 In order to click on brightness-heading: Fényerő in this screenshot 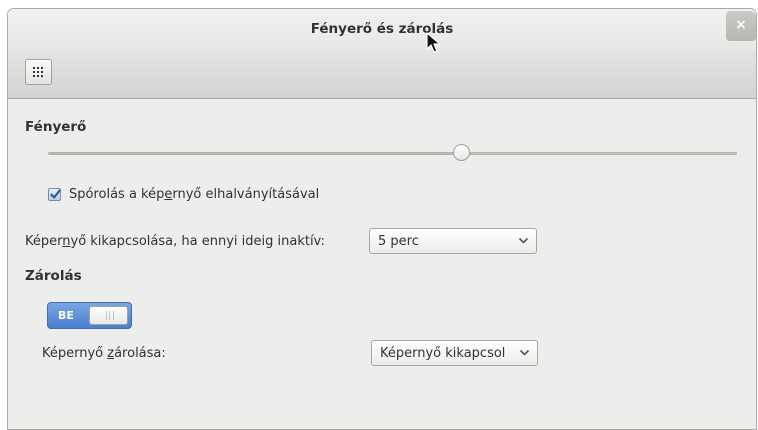, I will do `click(56, 127)`.